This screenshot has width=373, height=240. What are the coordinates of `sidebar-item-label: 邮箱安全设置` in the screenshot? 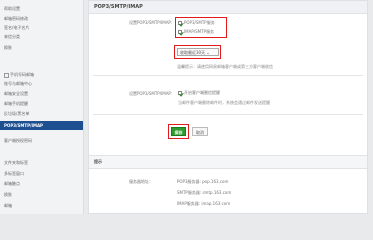 It's located at (16, 93).